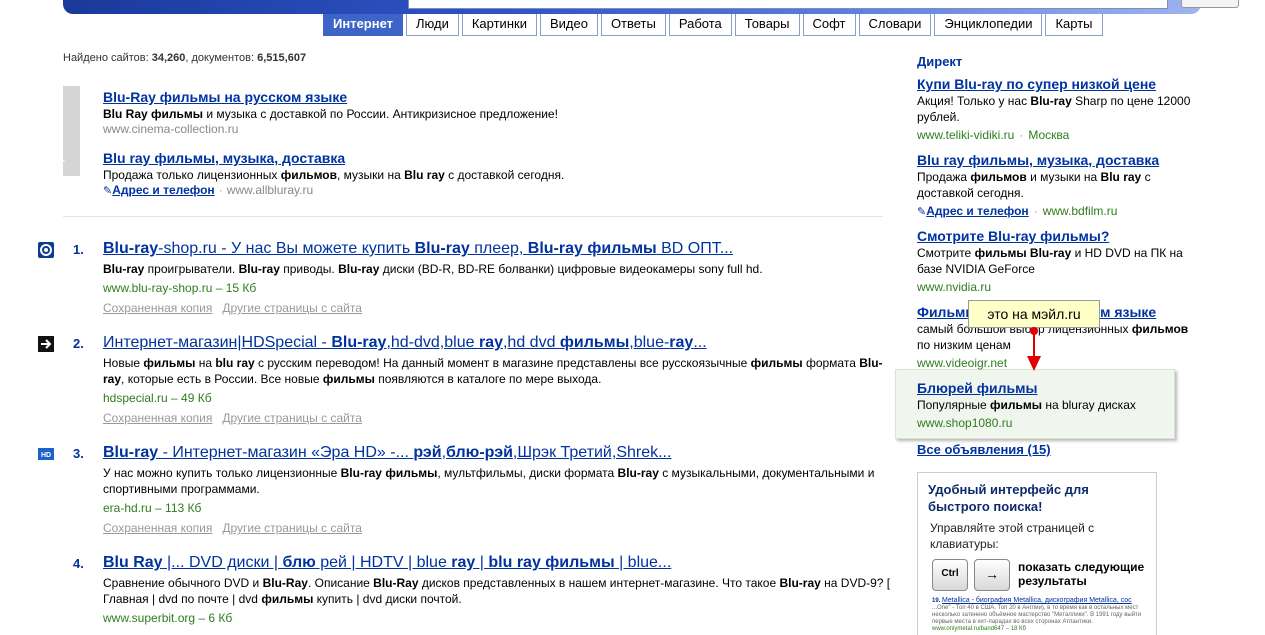 The image size is (1265, 635). What do you see at coordinates (1054, 363) in the screenshot?
I see `direct-ad-meta: www.videoigr.net` at bounding box center [1054, 363].